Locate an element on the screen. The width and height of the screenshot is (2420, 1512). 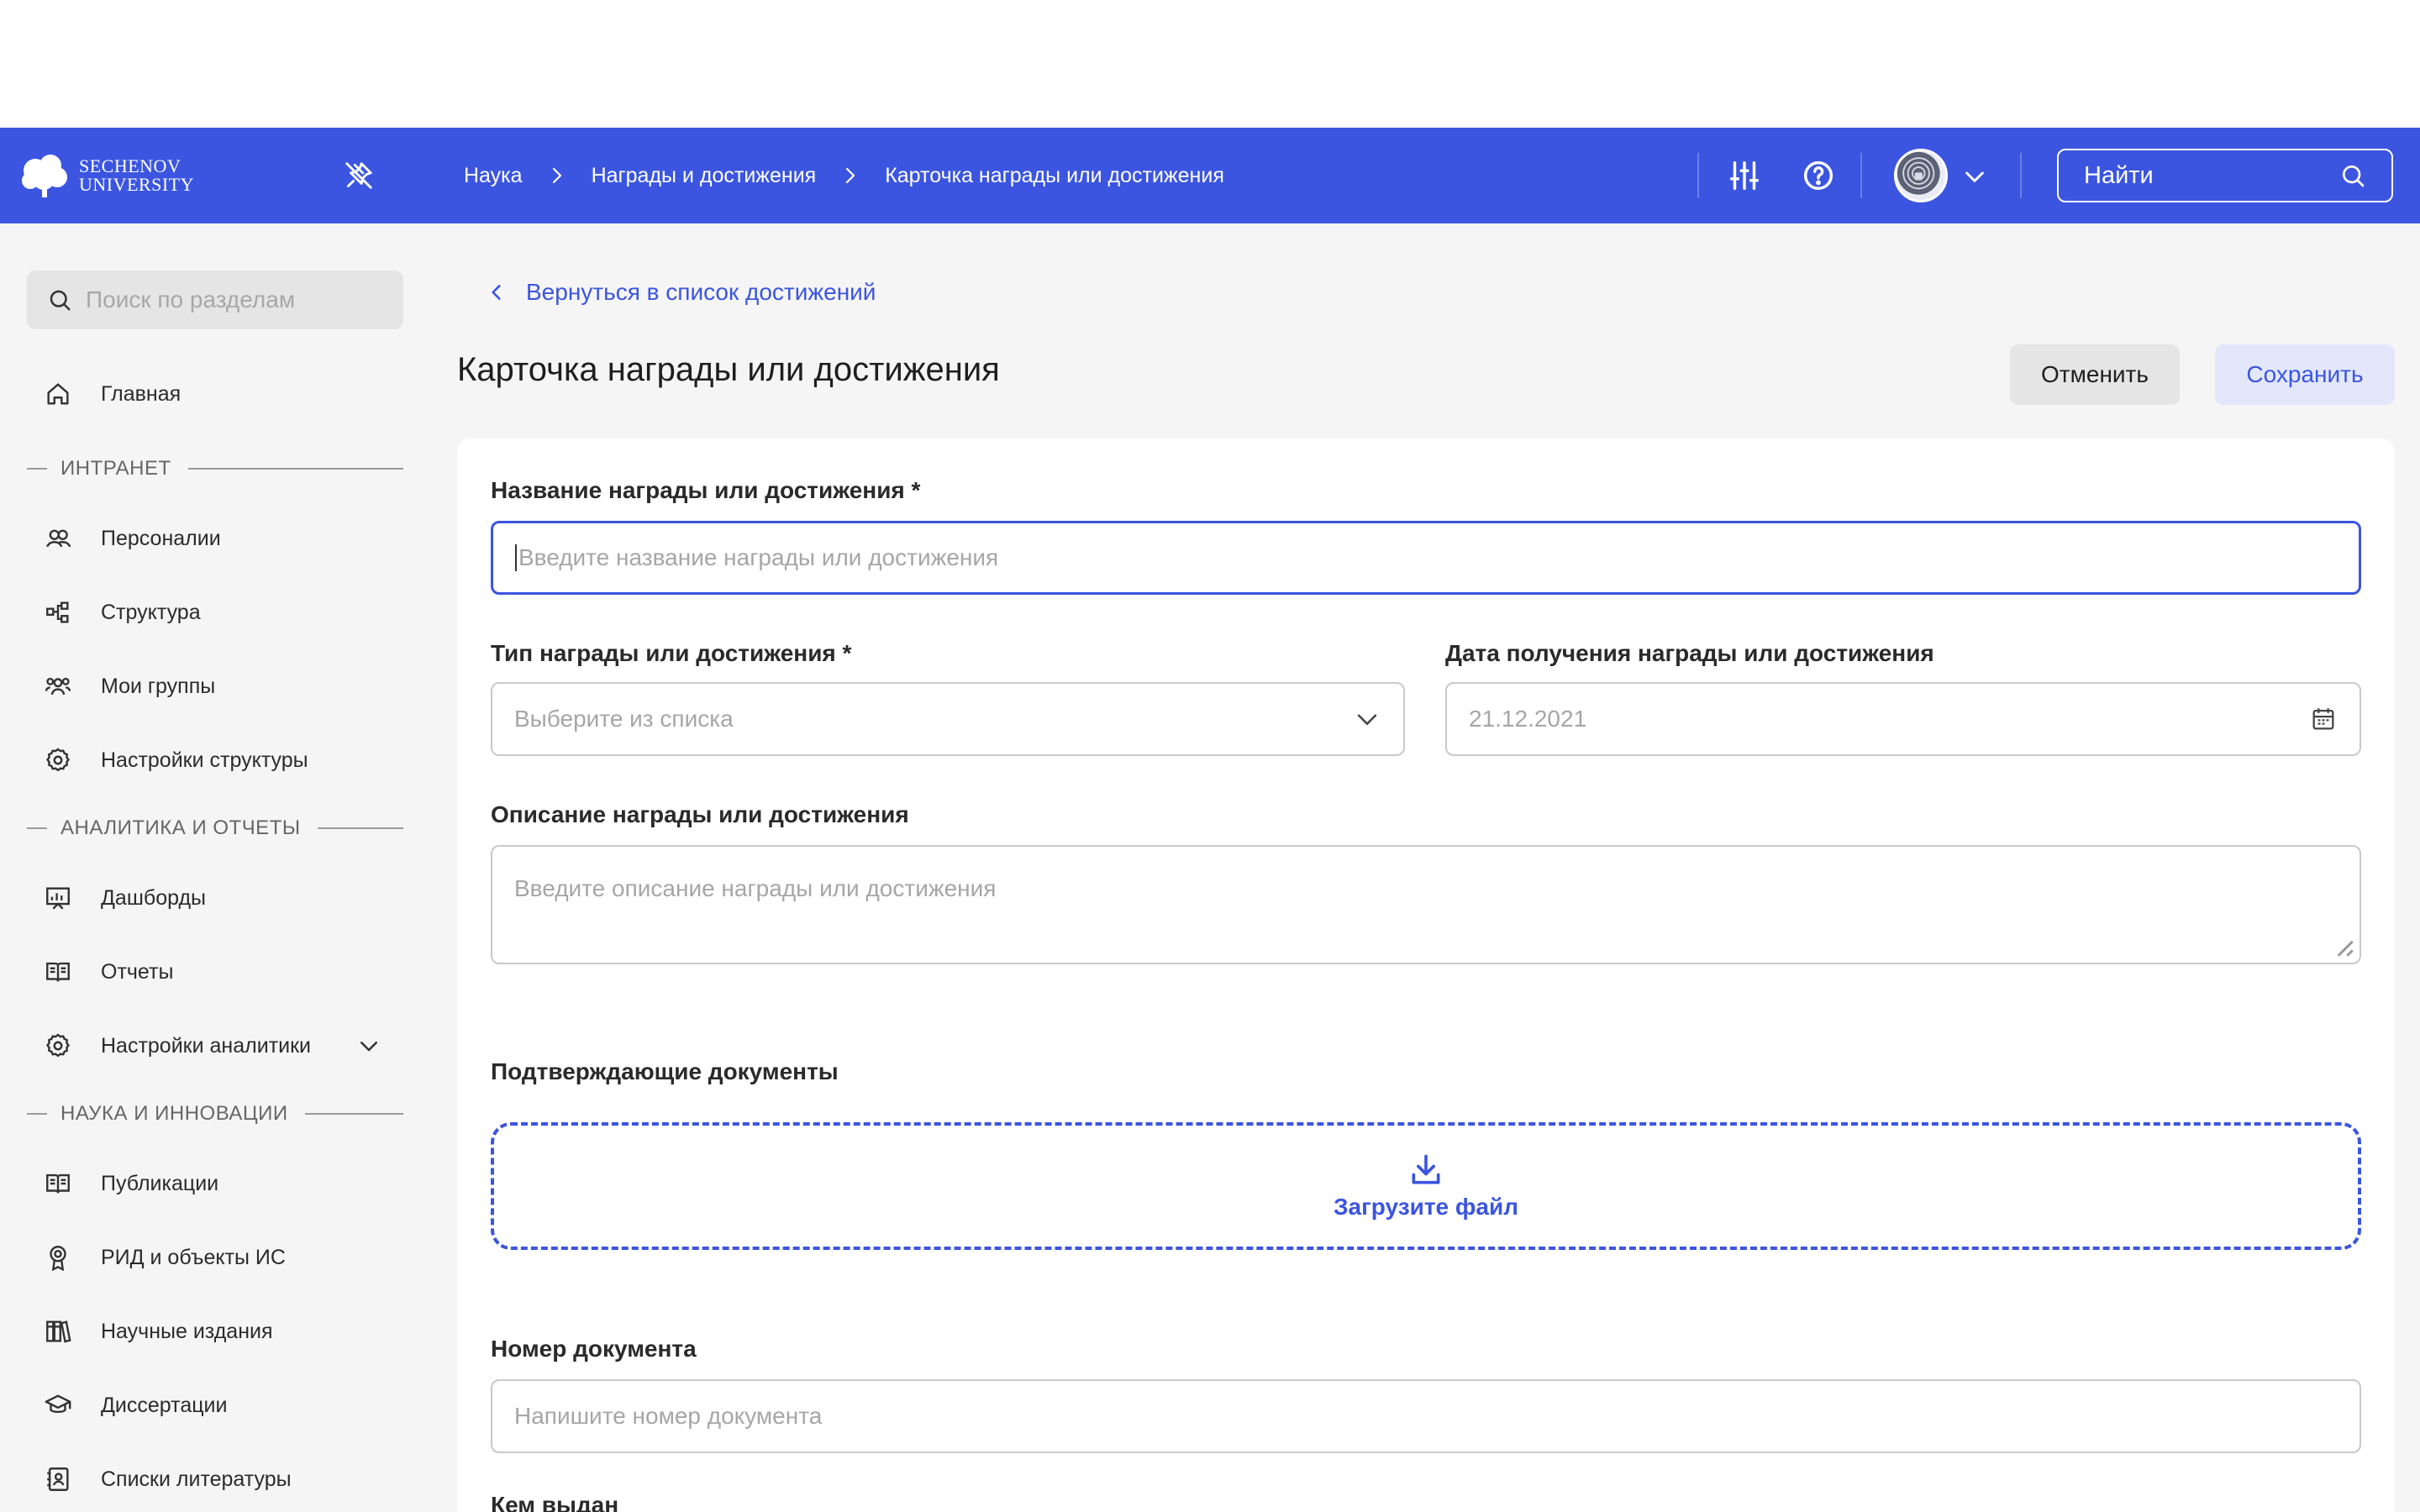
award-description-textarea: Введите описание награды или достижения is located at coordinates (1426, 904).